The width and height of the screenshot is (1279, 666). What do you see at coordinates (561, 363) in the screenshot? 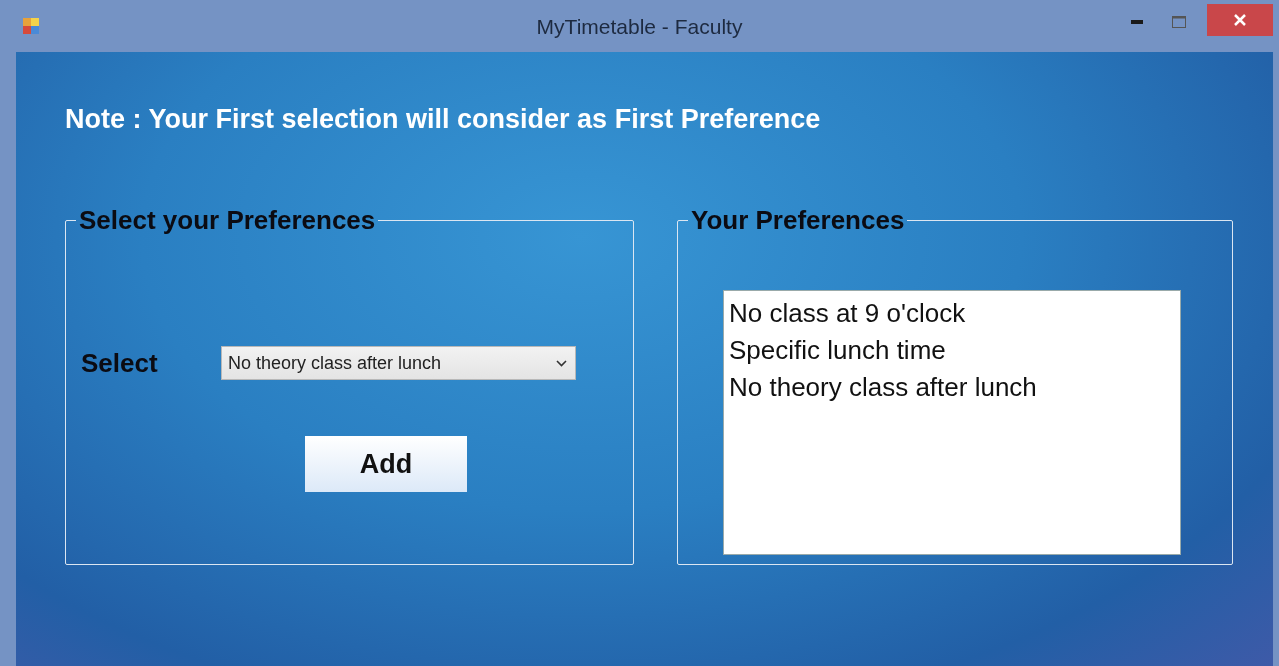
I see `chevron-down-icon` at bounding box center [561, 363].